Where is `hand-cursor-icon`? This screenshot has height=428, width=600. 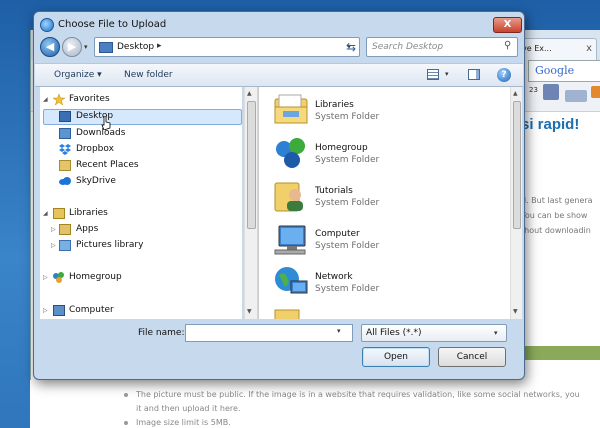 hand-cursor-icon is located at coordinates (106, 123).